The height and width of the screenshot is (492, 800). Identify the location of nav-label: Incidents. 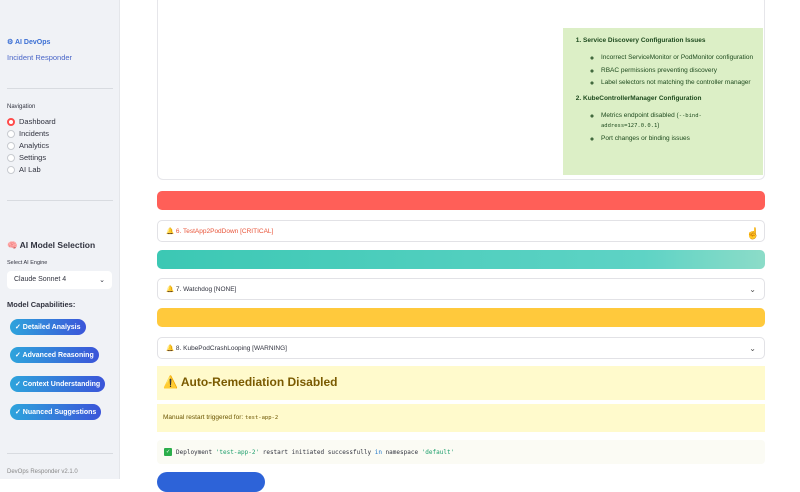
(34, 133).